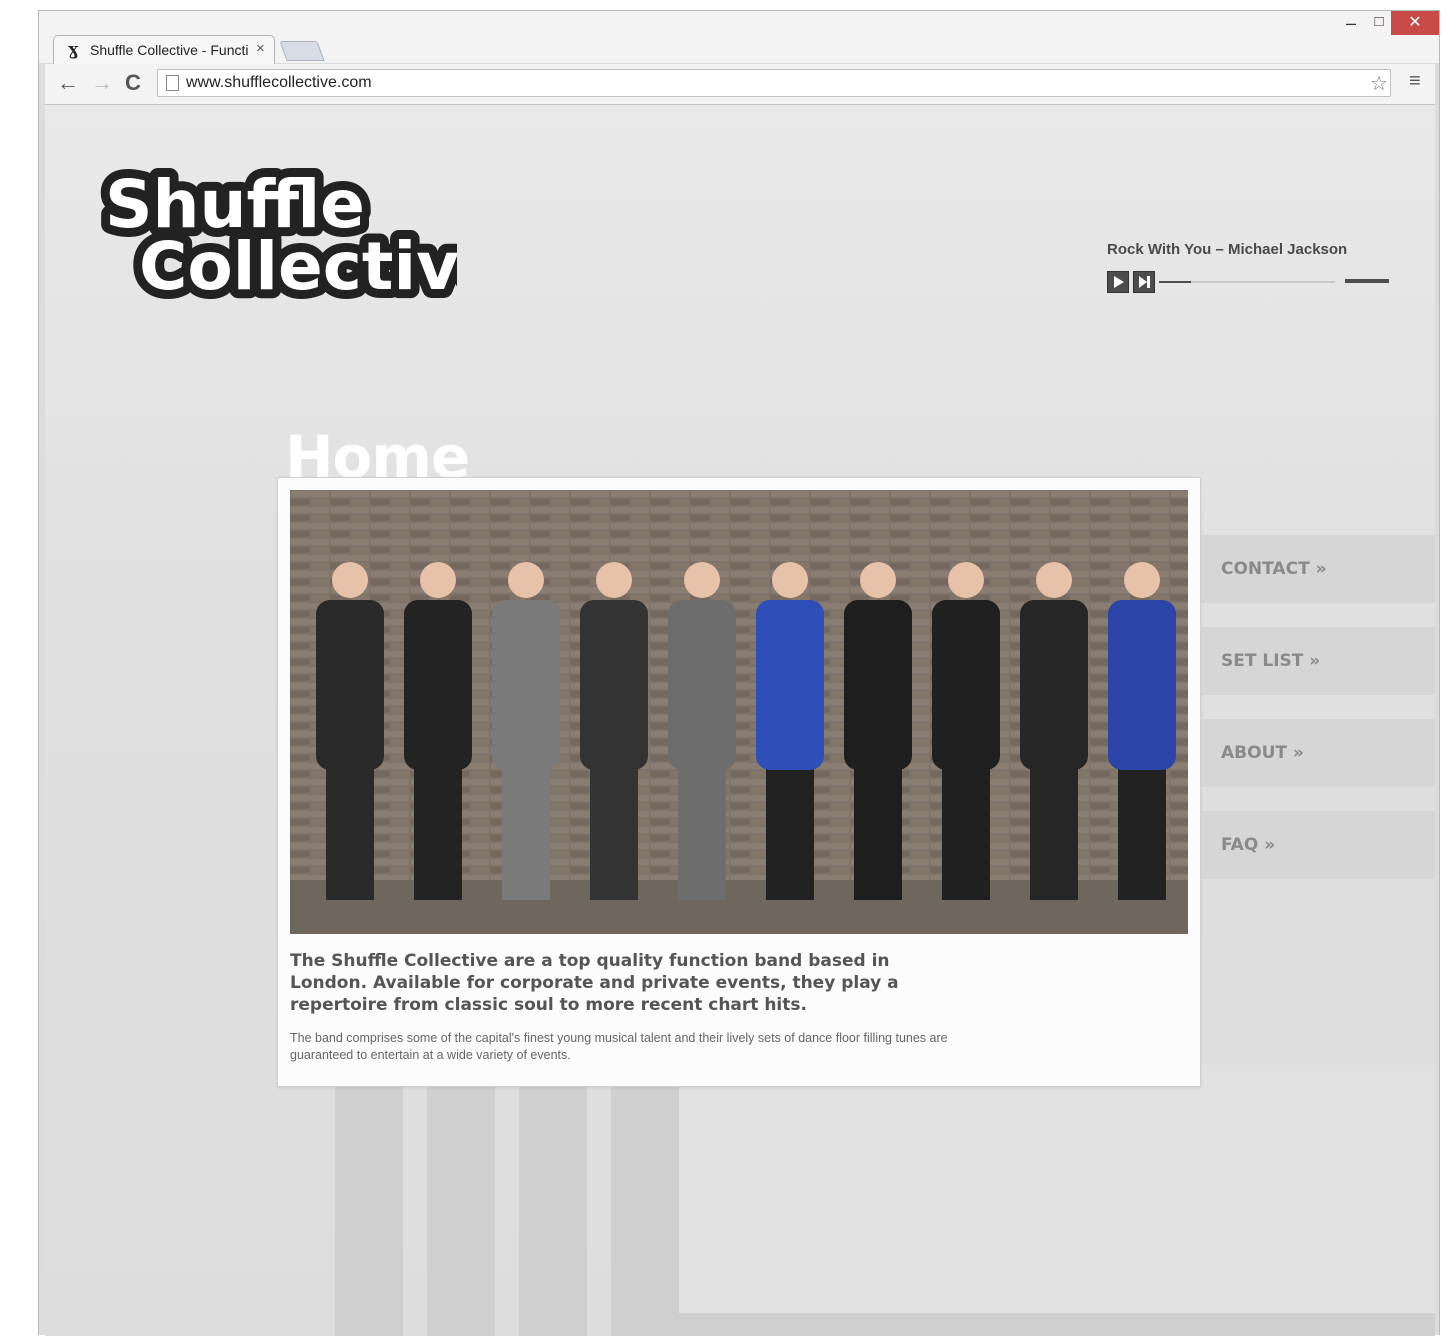 The image size is (1450, 1336). What do you see at coordinates (298, 266) in the screenshot?
I see `logo-line2: Collective` at bounding box center [298, 266].